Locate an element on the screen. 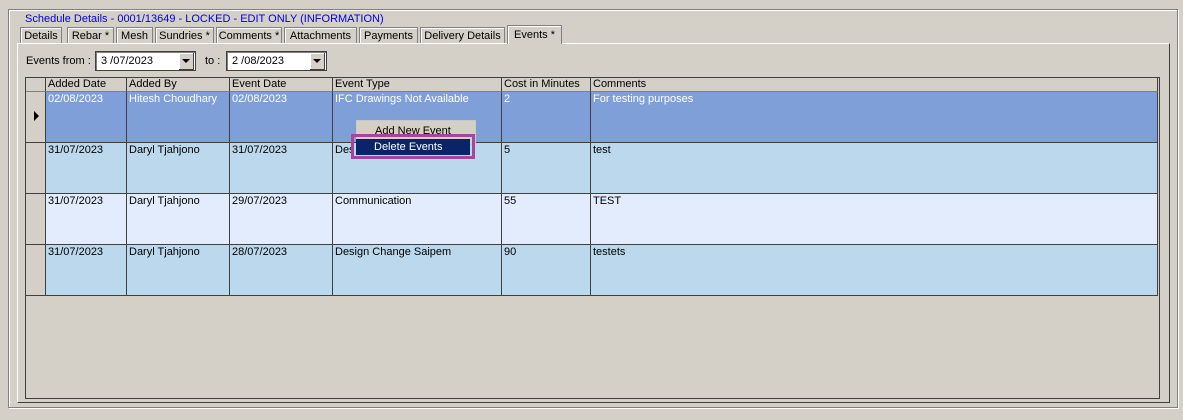  tab-attachments: Attachments is located at coordinates (320, 35).